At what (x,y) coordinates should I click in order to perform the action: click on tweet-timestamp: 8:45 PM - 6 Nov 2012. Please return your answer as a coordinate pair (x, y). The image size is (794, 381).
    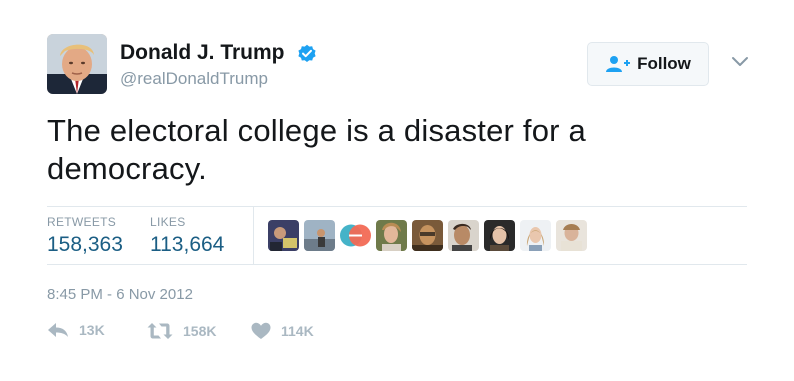
    Looking at the image, I should click on (120, 294).